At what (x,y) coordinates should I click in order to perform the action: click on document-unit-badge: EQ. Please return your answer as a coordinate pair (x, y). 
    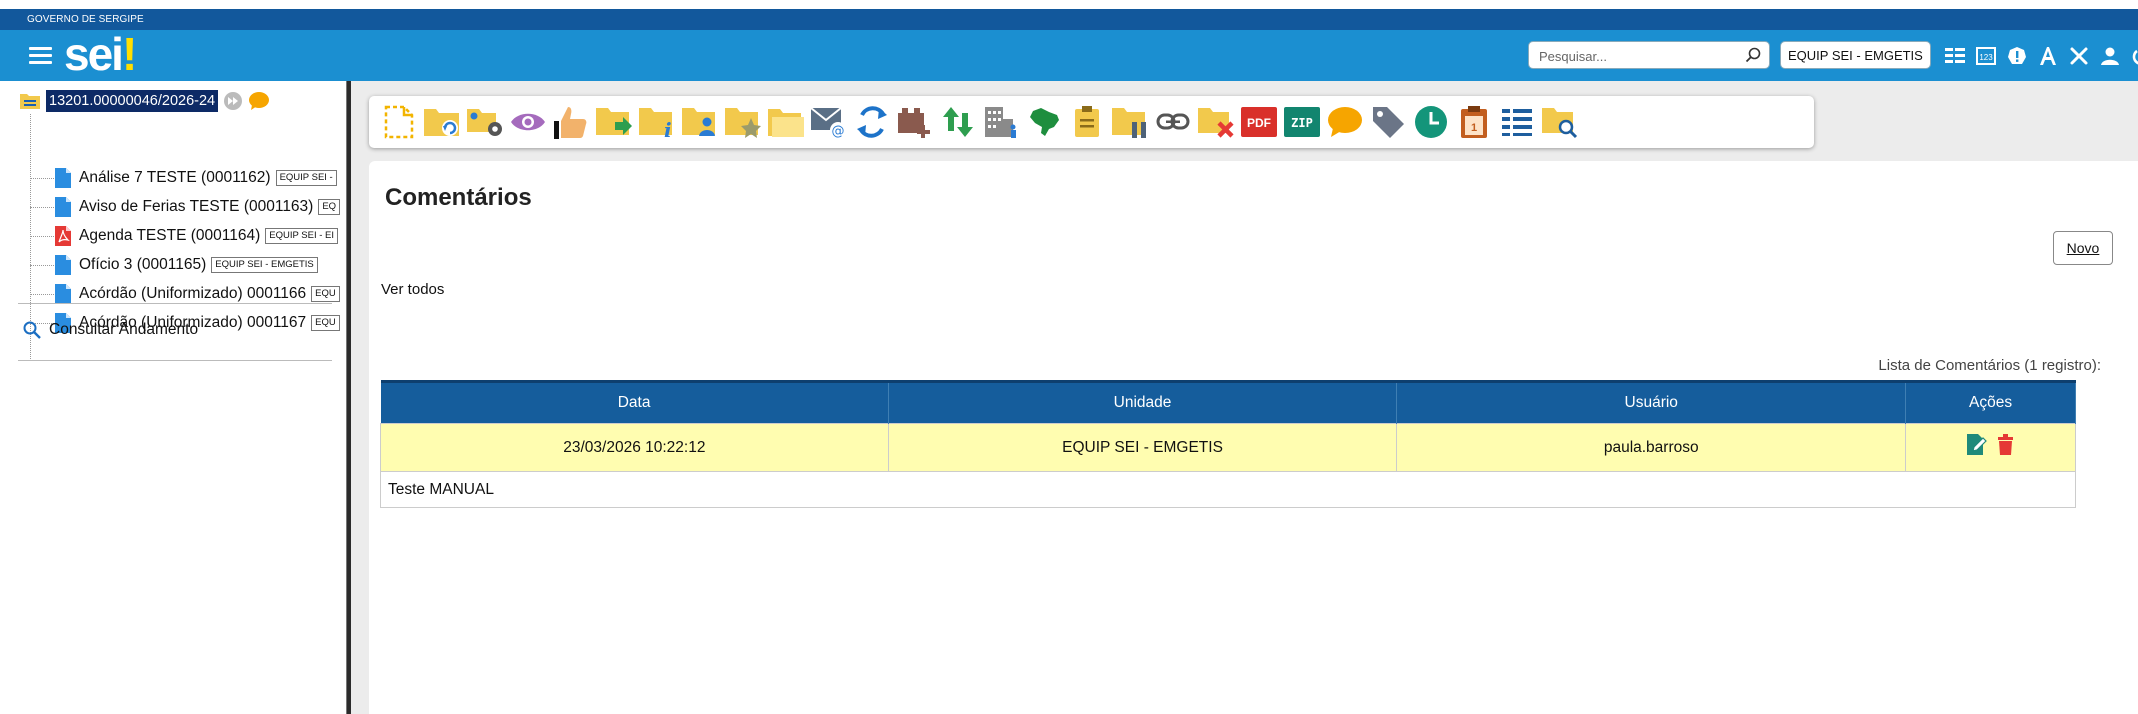
    Looking at the image, I should click on (329, 207).